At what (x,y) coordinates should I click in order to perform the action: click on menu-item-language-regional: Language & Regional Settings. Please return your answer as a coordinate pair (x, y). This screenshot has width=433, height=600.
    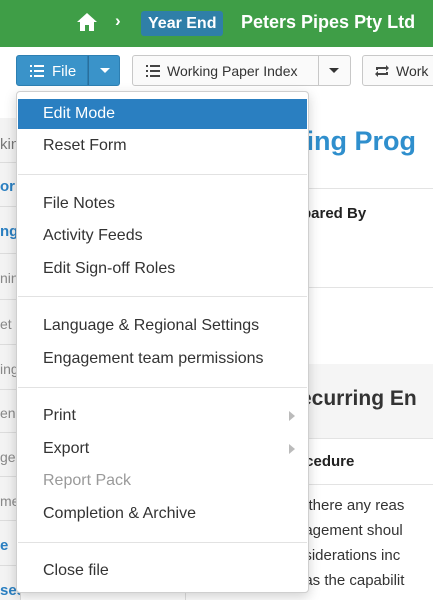
    Looking at the image, I should click on (162, 326).